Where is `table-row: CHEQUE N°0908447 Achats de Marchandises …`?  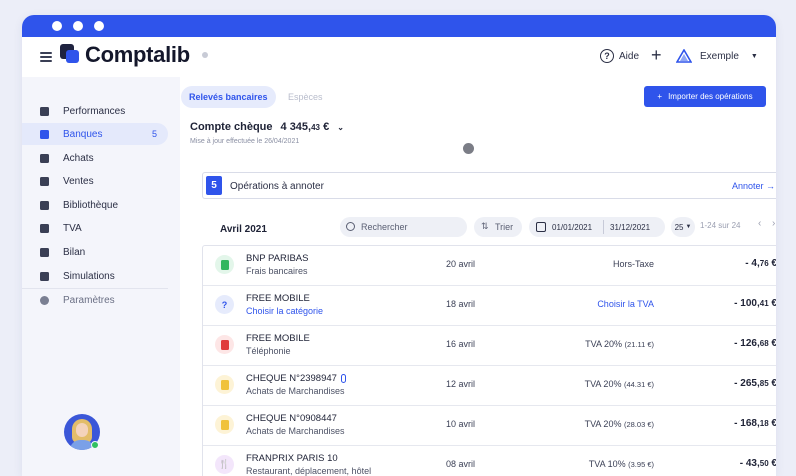
table-row: CHEQUE N°0908447 Achats de Marchandises … is located at coordinates (489, 426).